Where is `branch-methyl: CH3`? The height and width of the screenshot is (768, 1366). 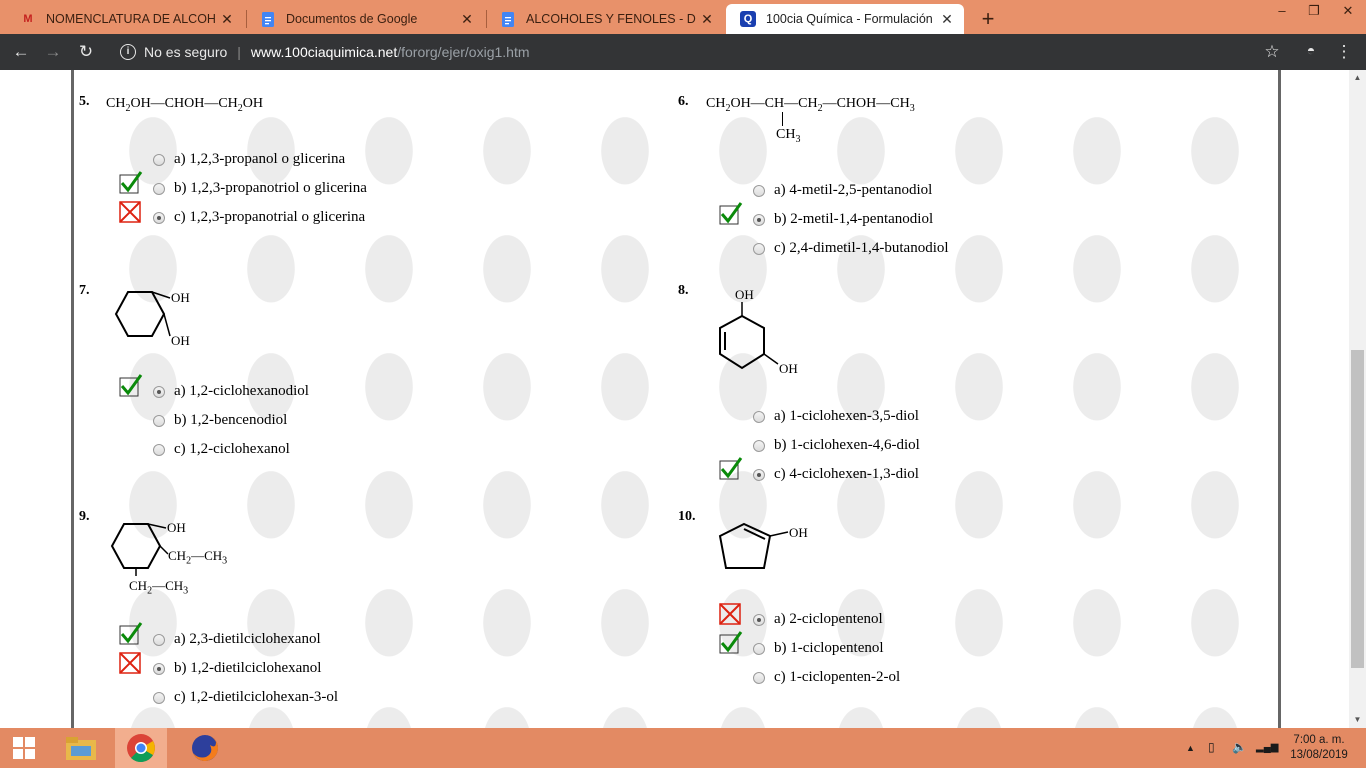
branch-methyl: CH3 is located at coordinates (788, 136).